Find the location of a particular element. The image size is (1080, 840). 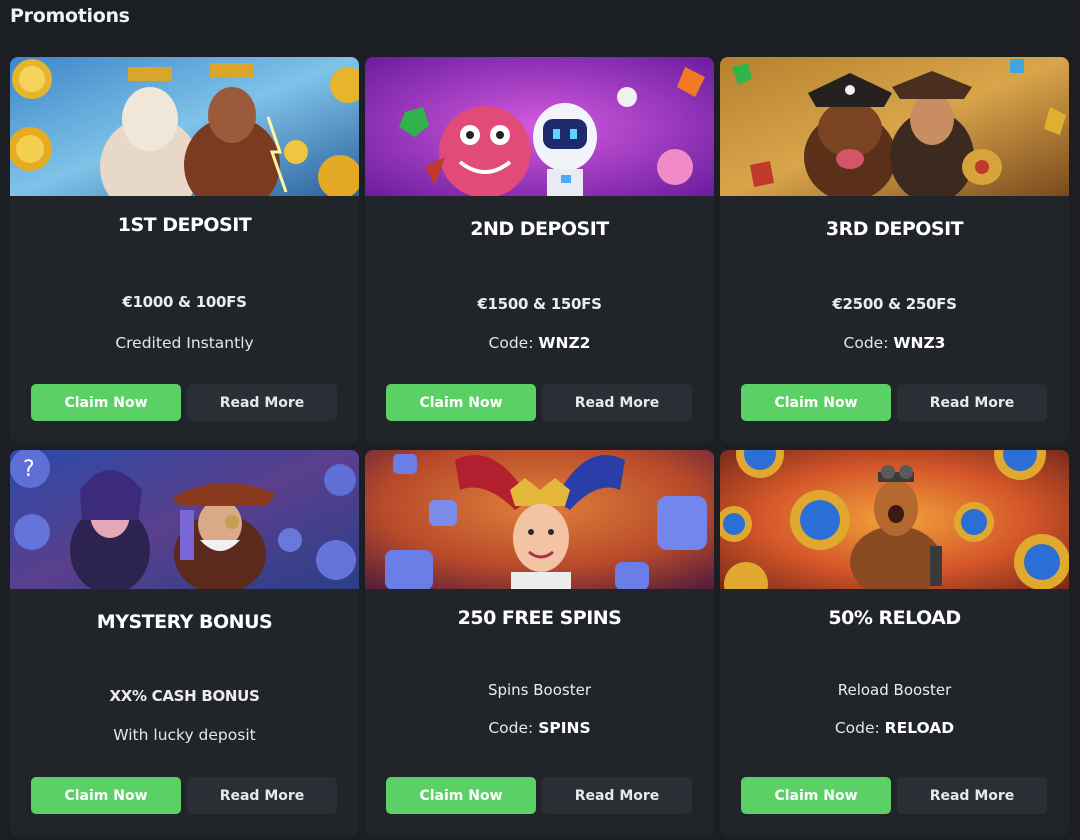

promo-code-line: Code: WNZ3 is located at coordinates (894, 343).